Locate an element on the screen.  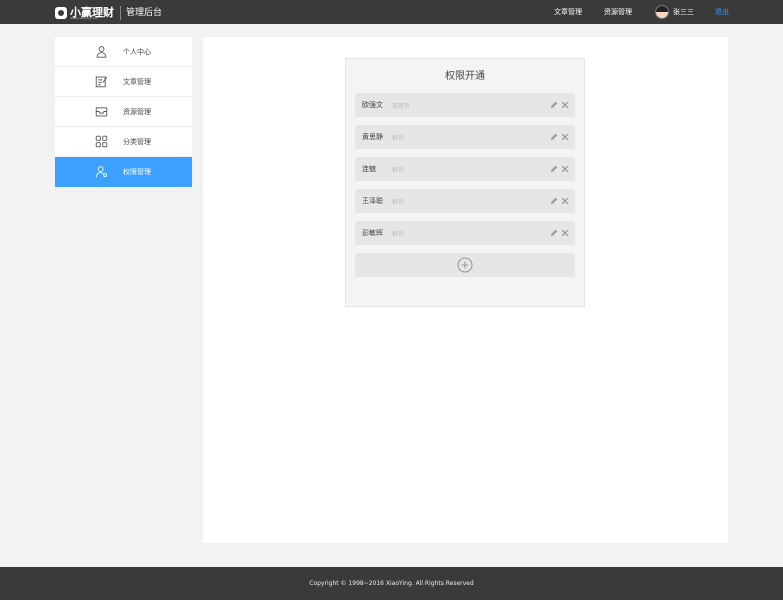
brand-divider is located at coordinates (120, 12).